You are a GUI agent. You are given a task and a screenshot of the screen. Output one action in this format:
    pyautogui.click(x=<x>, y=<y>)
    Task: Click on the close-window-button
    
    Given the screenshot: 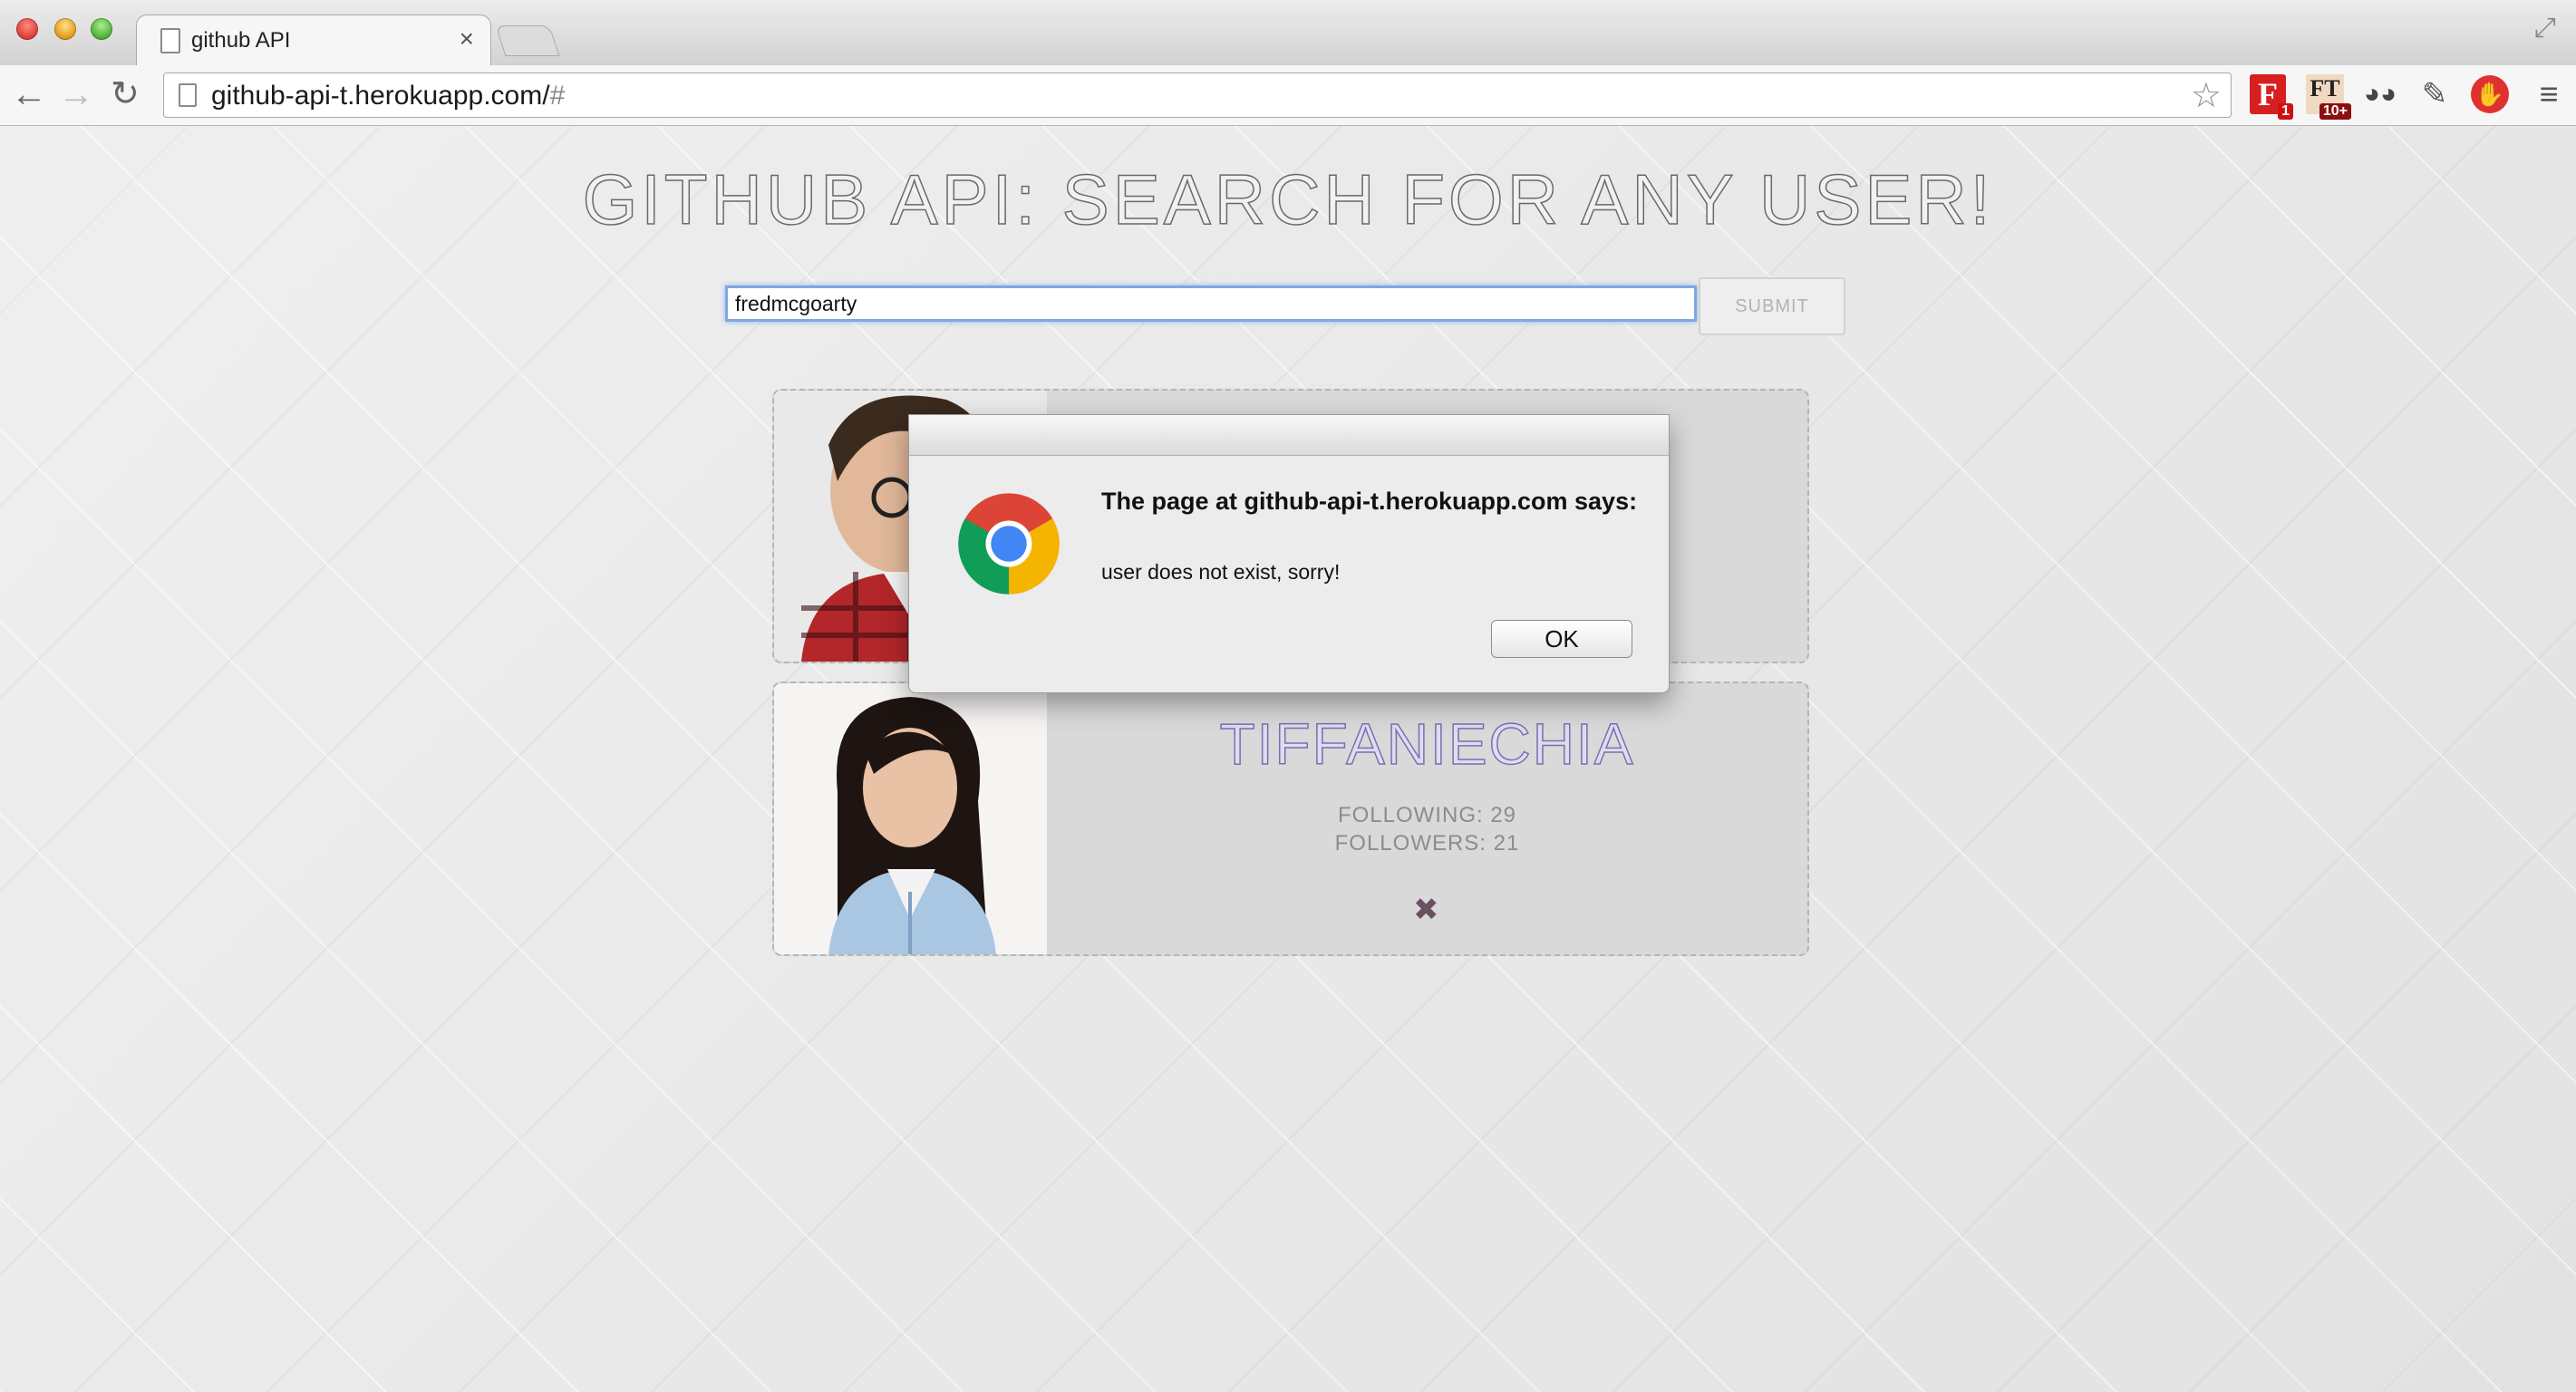 What is the action you would take?
    pyautogui.click(x=27, y=29)
    